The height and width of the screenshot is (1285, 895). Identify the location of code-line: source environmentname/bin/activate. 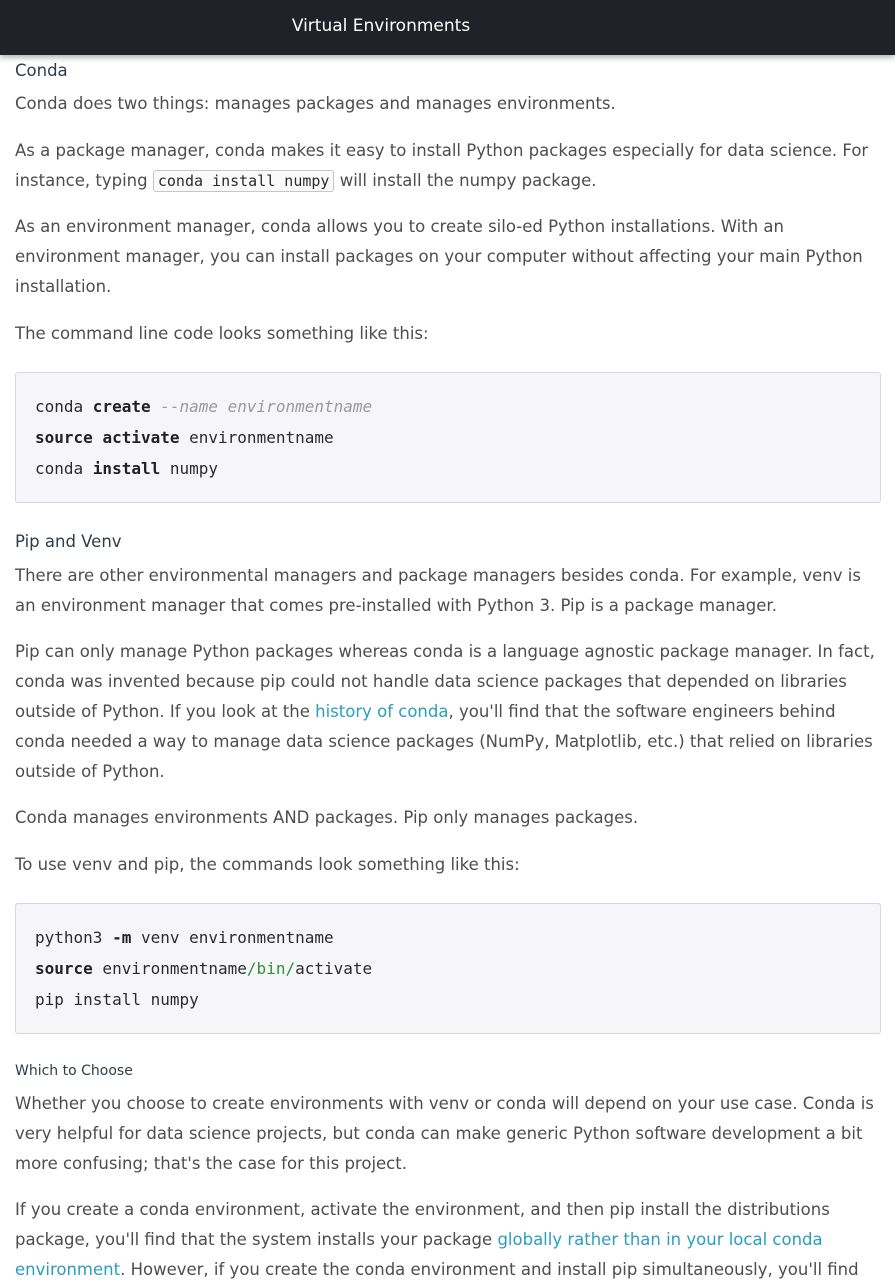
(204, 968).